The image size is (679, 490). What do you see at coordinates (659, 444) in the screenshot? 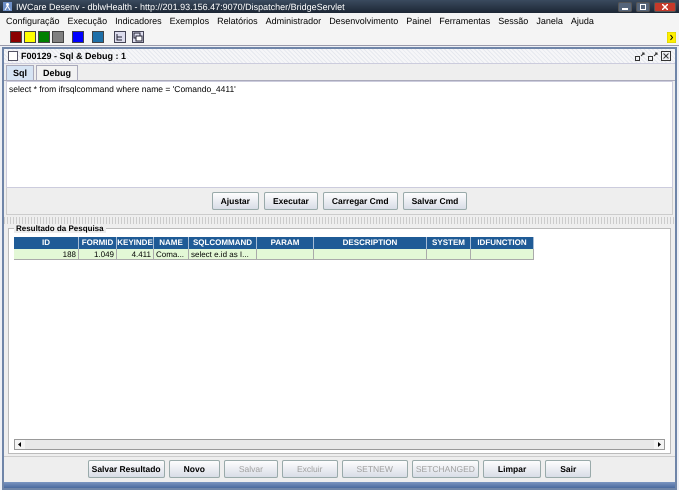
I see `scroll-right-icon` at bounding box center [659, 444].